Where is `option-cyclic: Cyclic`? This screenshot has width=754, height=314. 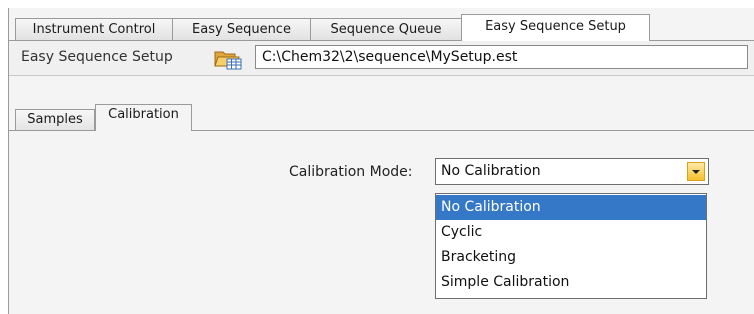
option-cyclic: Cyclic is located at coordinates (571, 232).